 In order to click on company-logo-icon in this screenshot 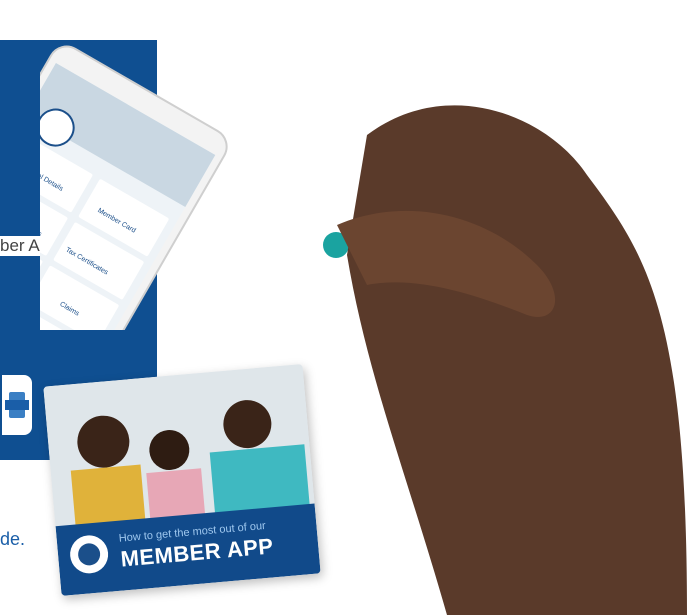, I will do `click(89, 554)`.